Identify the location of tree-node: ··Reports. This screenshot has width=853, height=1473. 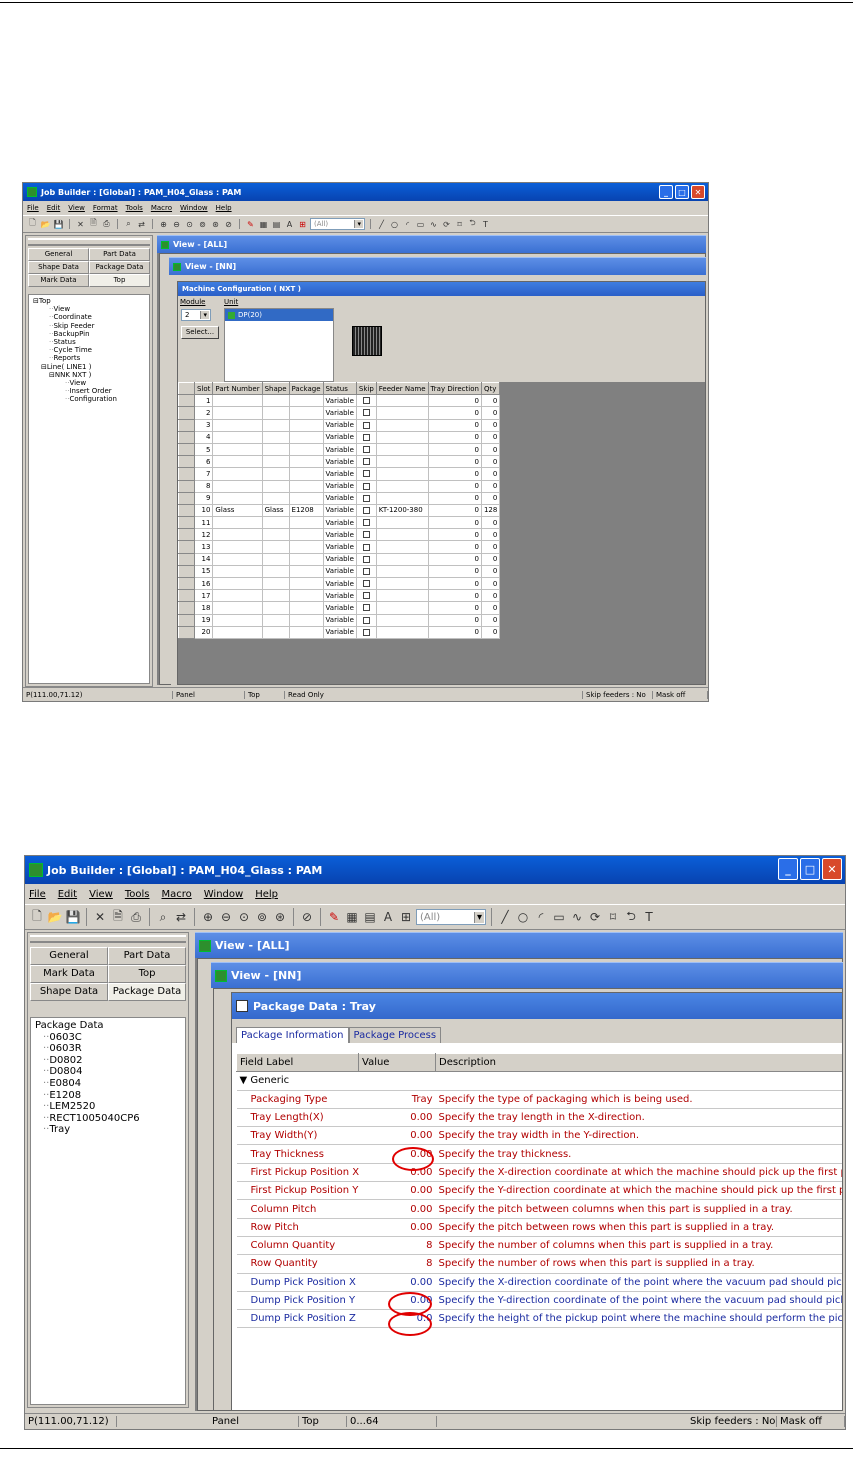
(89, 358).